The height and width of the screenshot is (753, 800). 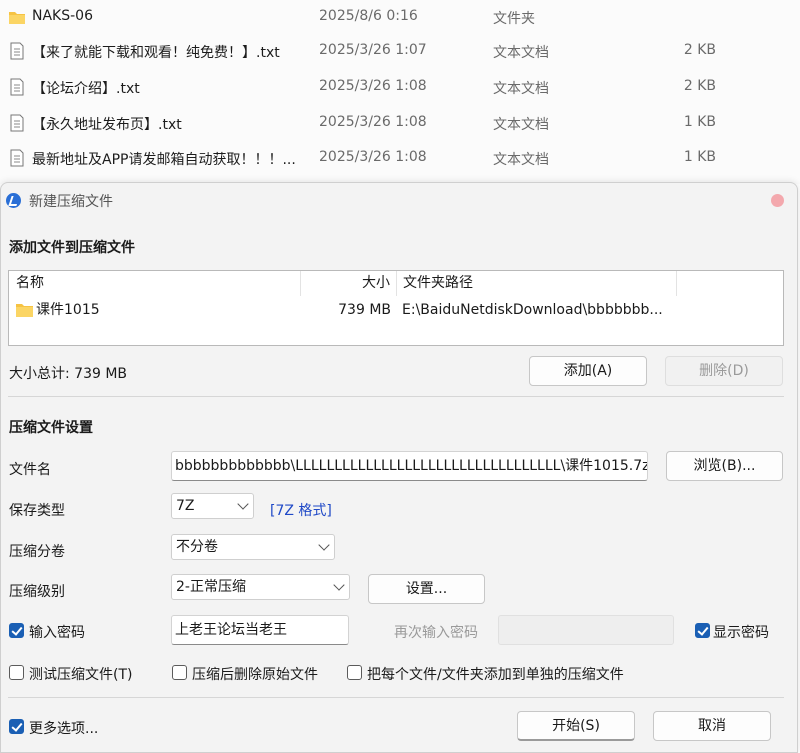 What do you see at coordinates (68, 310) in the screenshot?
I see `row-name: 课件1015` at bounding box center [68, 310].